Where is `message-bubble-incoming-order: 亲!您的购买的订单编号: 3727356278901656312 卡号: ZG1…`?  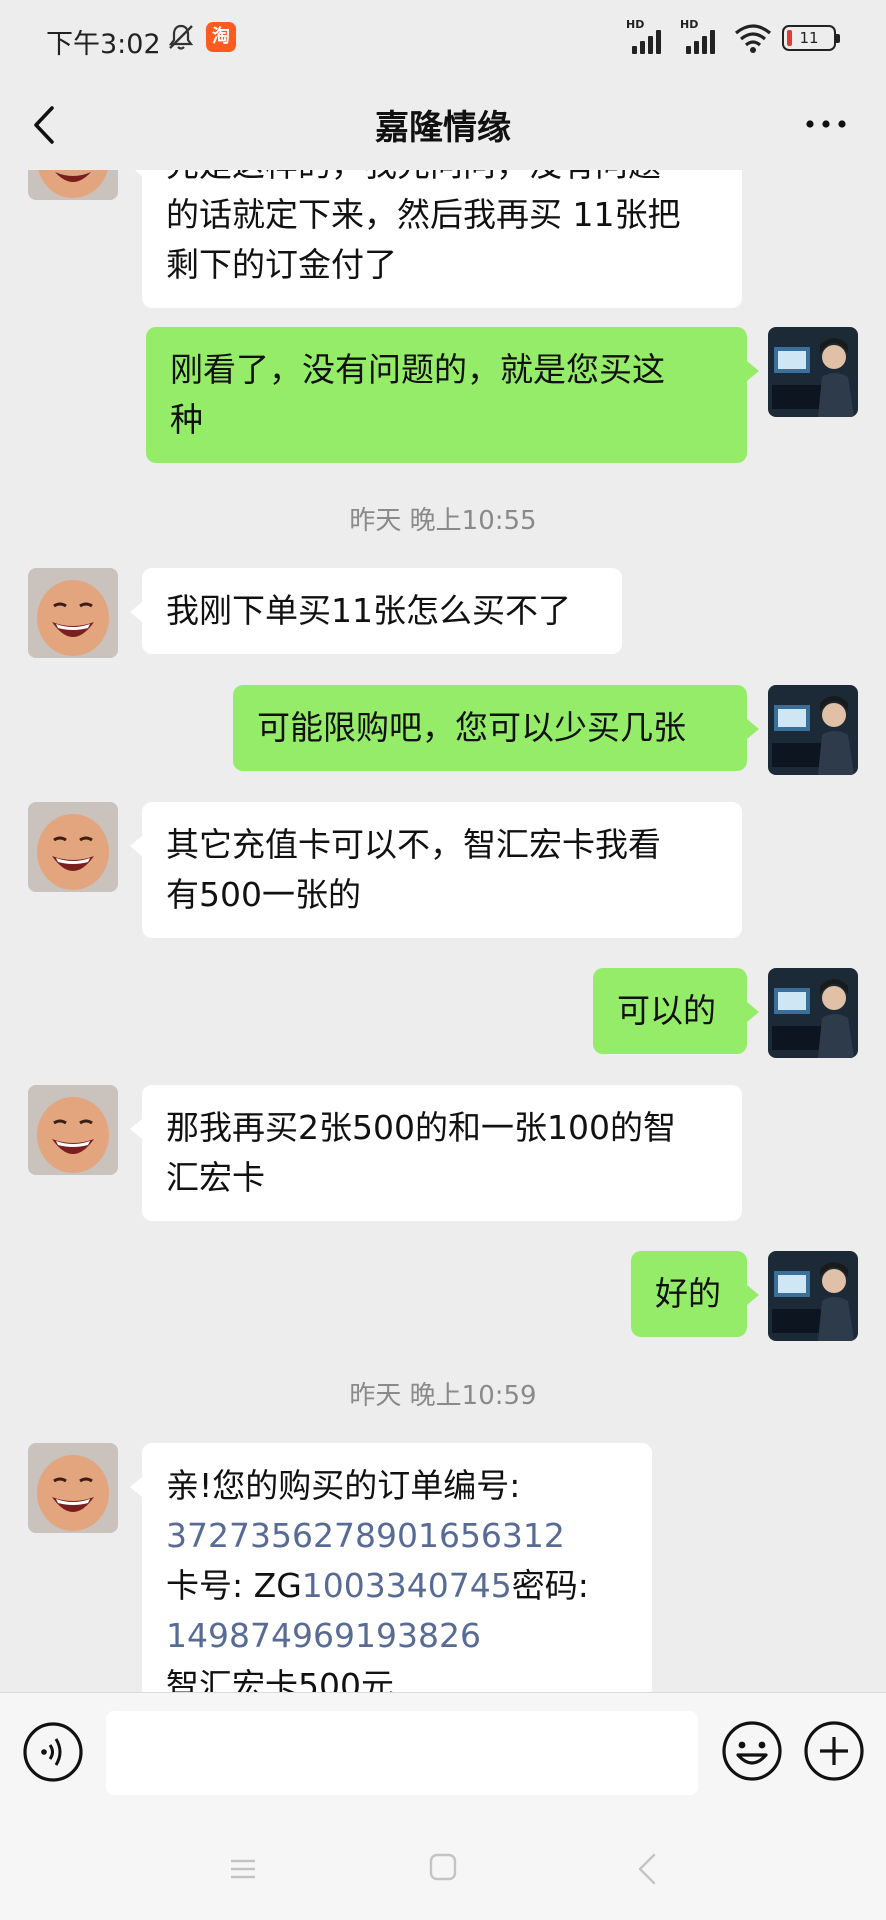
message-bubble-incoming-order: 亲!您的购买的订单编号: 3727356278901656312 卡号: ZG1… is located at coordinates (391, 1567).